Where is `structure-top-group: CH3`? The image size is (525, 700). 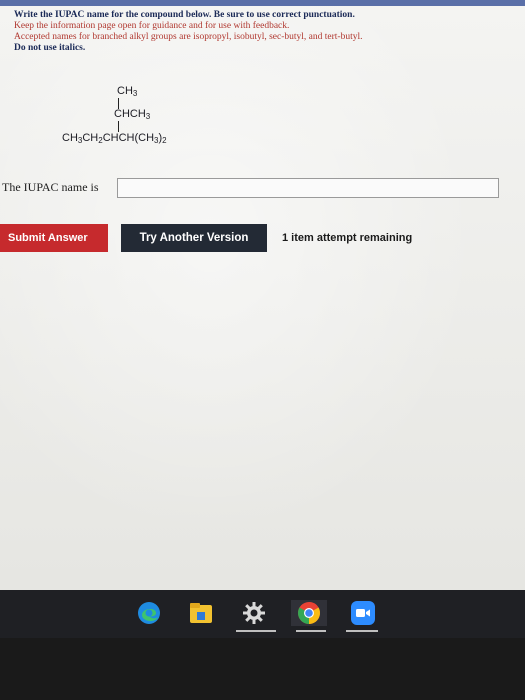 structure-top-group: CH3 is located at coordinates (127, 91).